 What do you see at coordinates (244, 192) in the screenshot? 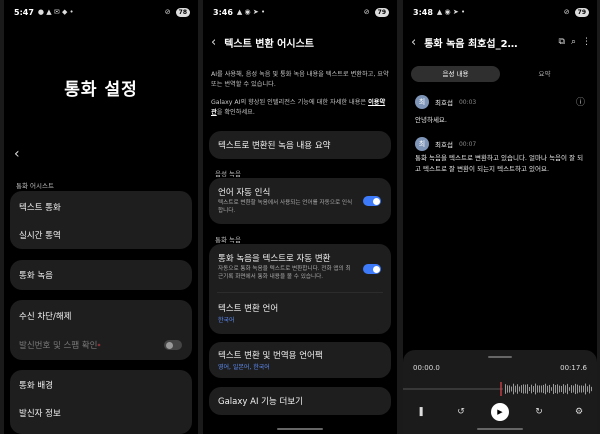
I see `language-detect-title: 언어 자동 인식` at bounding box center [244, 192].